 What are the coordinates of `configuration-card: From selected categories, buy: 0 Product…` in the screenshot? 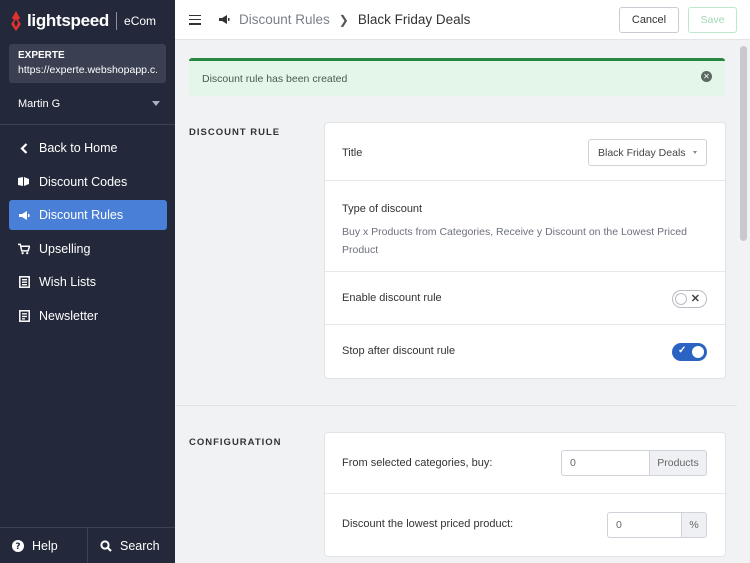 It's located at (525, 494).